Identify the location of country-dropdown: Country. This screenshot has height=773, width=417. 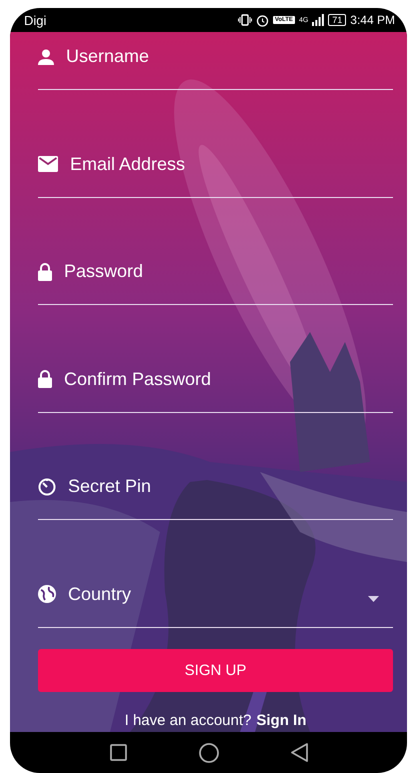
(212, 594).